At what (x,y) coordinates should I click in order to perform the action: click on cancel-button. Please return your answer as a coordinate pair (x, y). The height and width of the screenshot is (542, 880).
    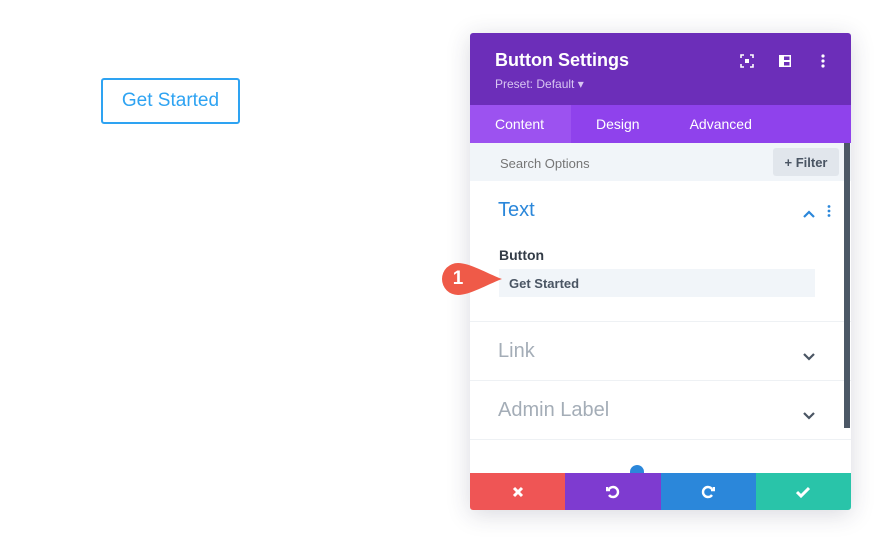
    Looking at the image, I should click on (518, 491).